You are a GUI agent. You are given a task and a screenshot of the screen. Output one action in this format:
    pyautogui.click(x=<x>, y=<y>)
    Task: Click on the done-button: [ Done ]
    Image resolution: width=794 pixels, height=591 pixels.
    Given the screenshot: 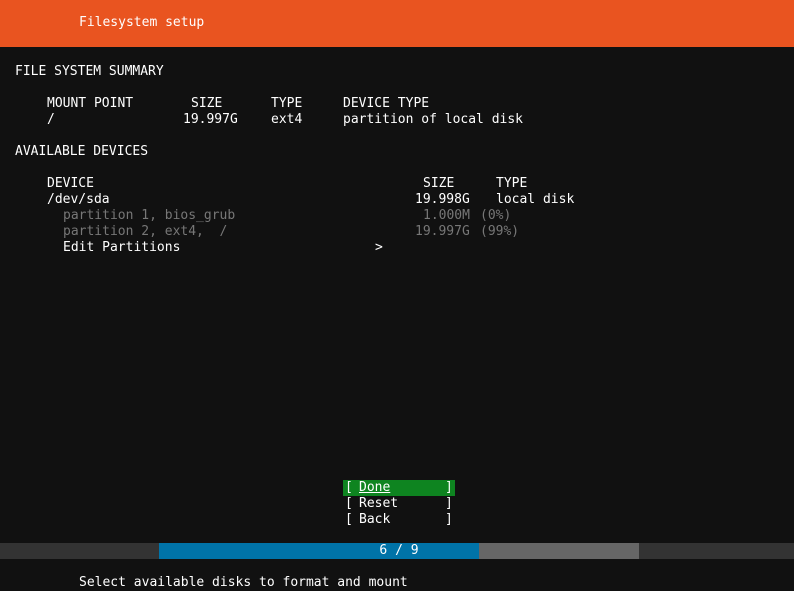 What is the action you would take?
    pyautogui.click(x=399, y=488)
    